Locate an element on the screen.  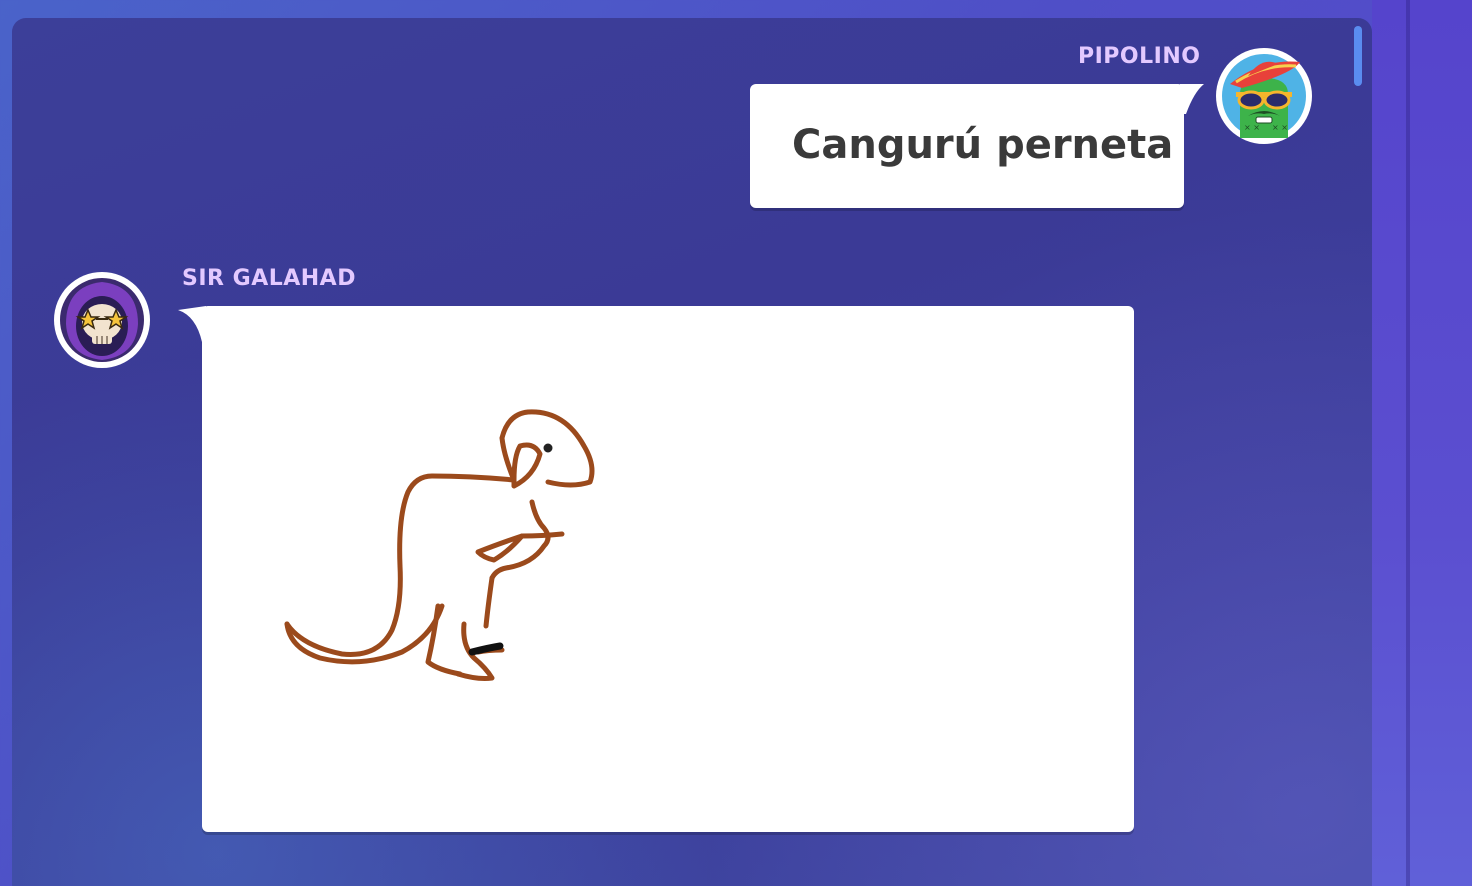
kangaroo-drawing-icon is located at coordinates (439, 545).